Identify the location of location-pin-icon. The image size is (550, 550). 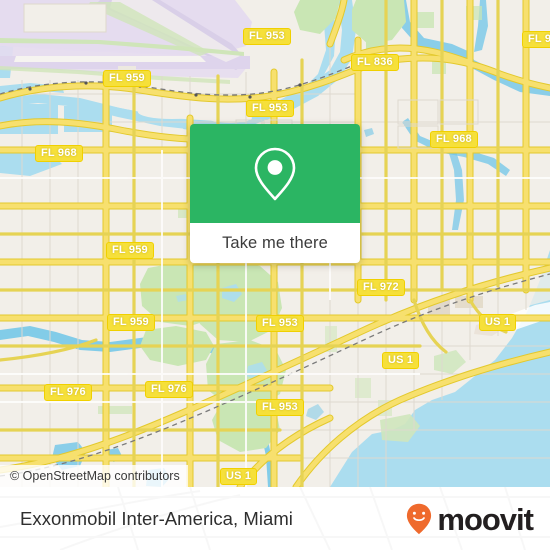
(275, 174).